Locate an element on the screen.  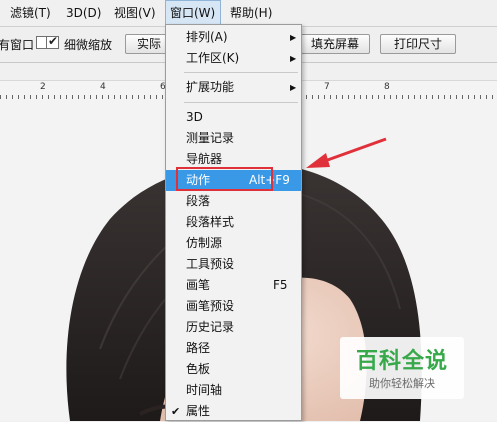
menu-view: 视图(V) is located at coordinates (135, 13).